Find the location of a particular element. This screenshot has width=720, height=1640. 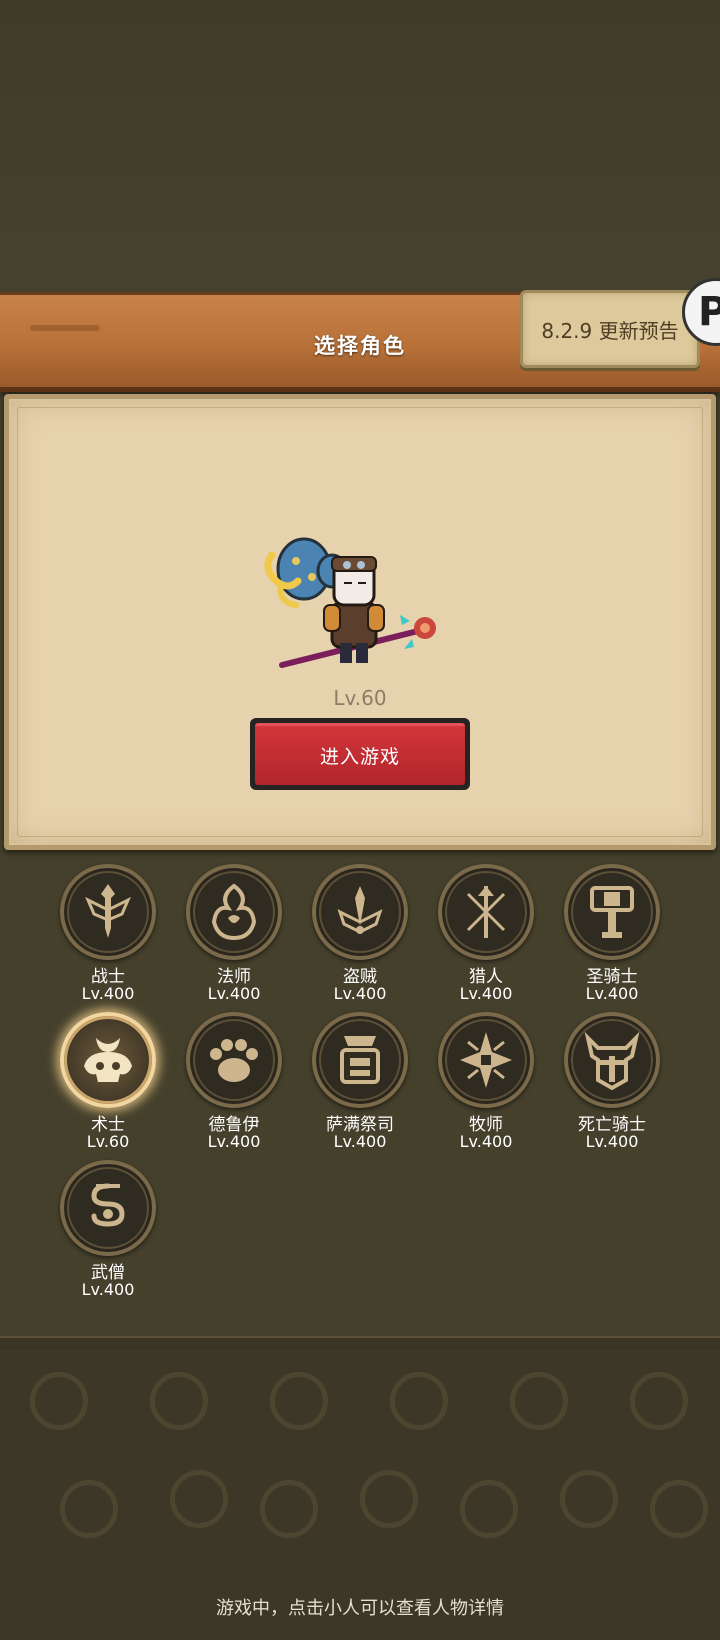

class-badge-selected is located at coordinates (108, 1060).